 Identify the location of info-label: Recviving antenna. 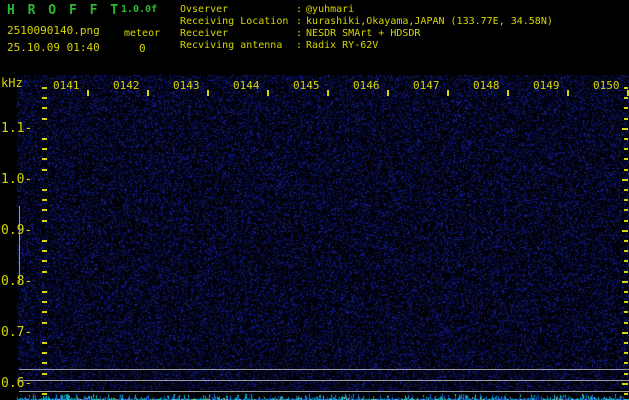
(231, 45).